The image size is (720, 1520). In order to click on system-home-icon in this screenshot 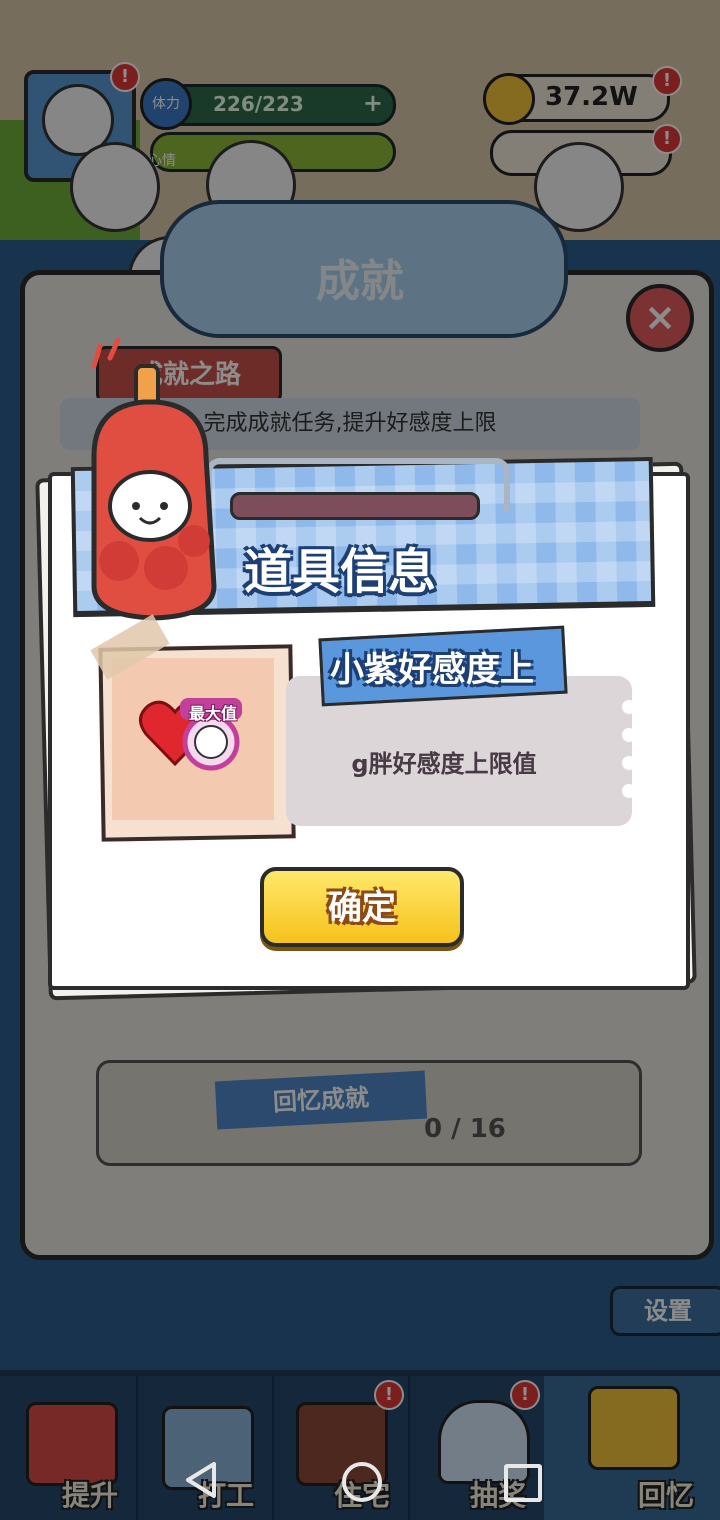, I will do `click(362, 1482)`.